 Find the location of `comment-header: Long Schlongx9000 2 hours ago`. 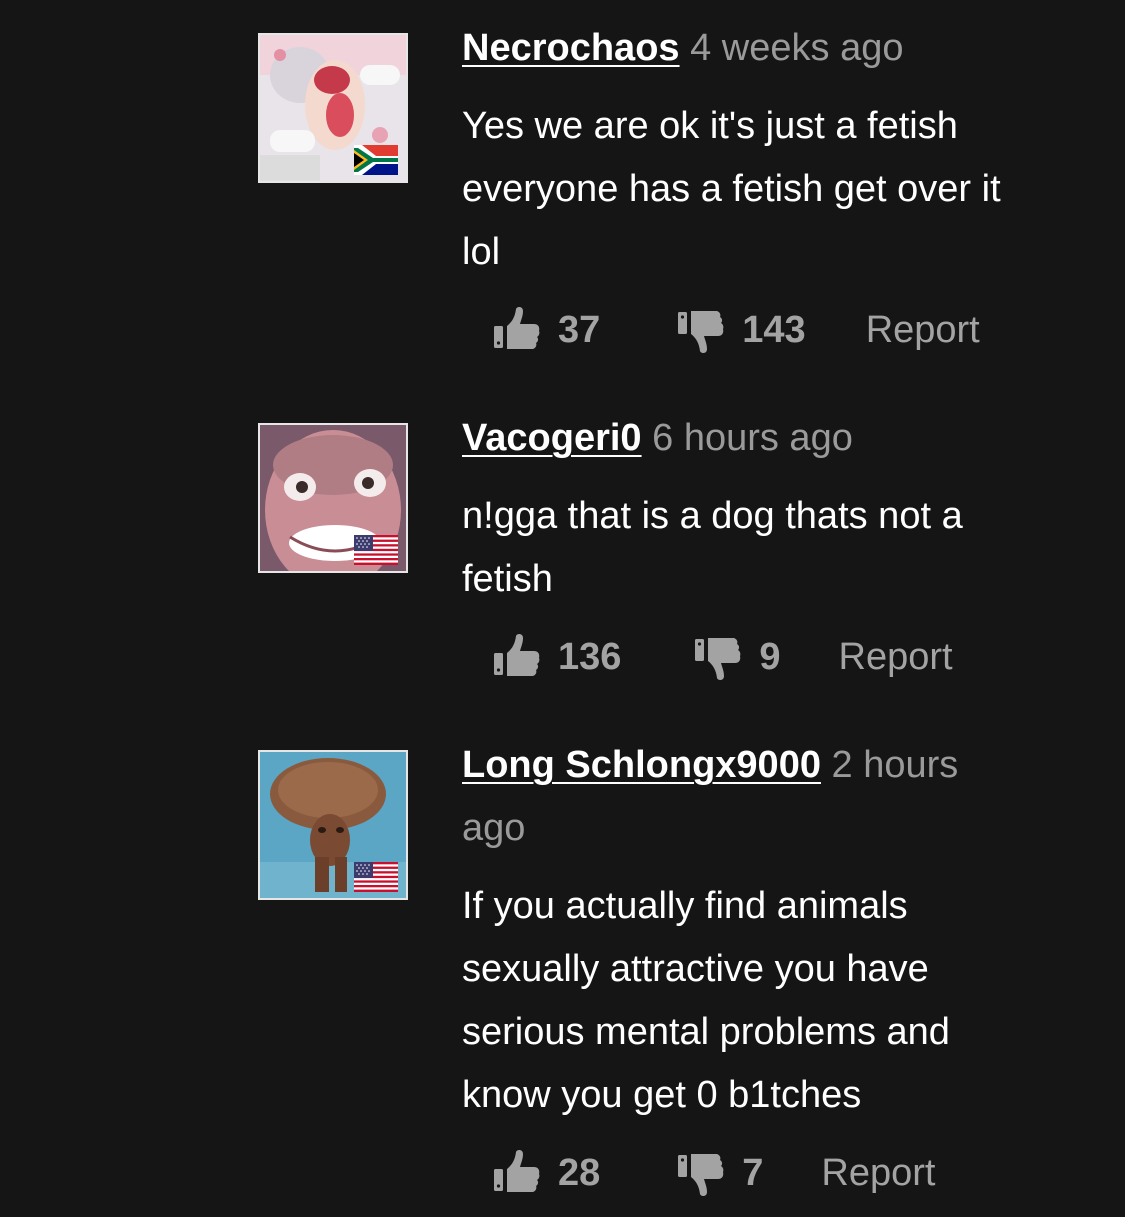

comment-header: Long Schlongx9000 2 hours ago is located at coordinates (767, 797).